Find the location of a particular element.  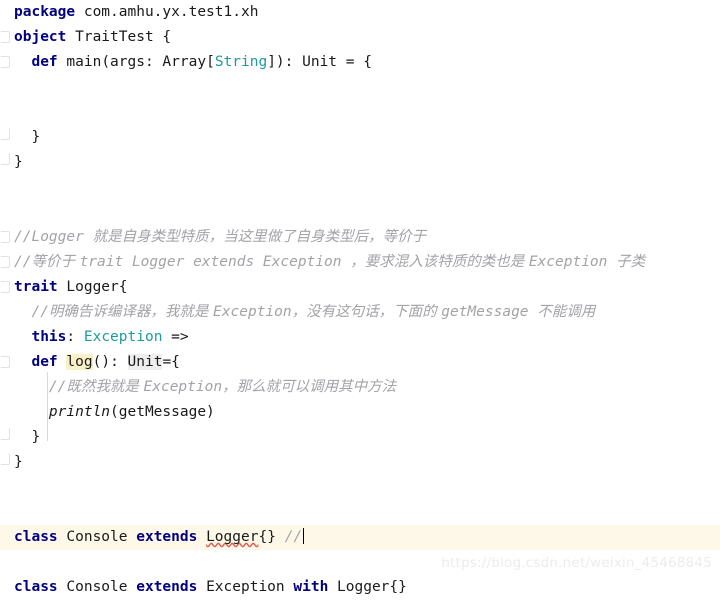

code-token: (): is located at coordinates (110, 362).